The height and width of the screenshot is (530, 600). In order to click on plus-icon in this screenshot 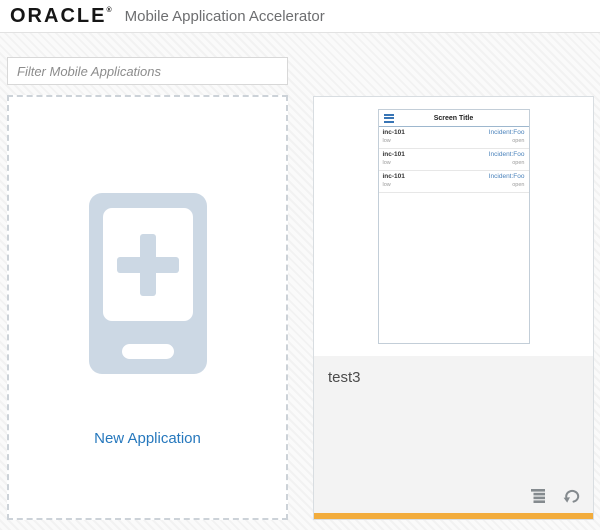, I will do `click(147, 264)`.